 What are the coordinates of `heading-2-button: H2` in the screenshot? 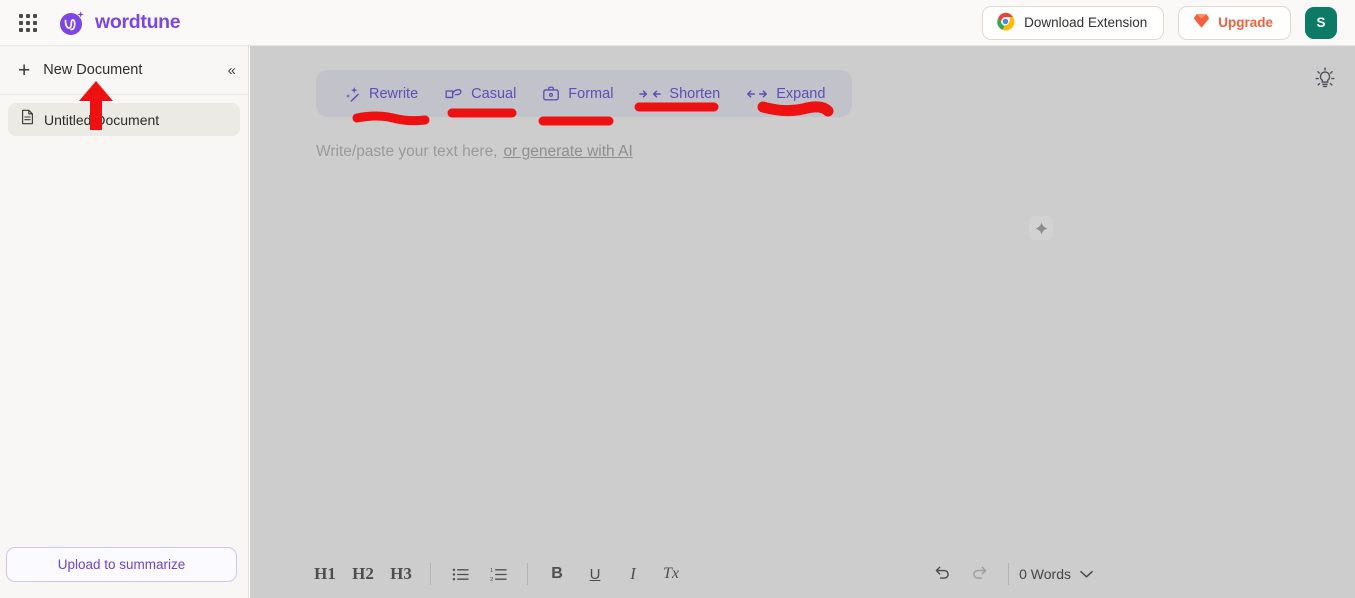 It's located at (363, 574).